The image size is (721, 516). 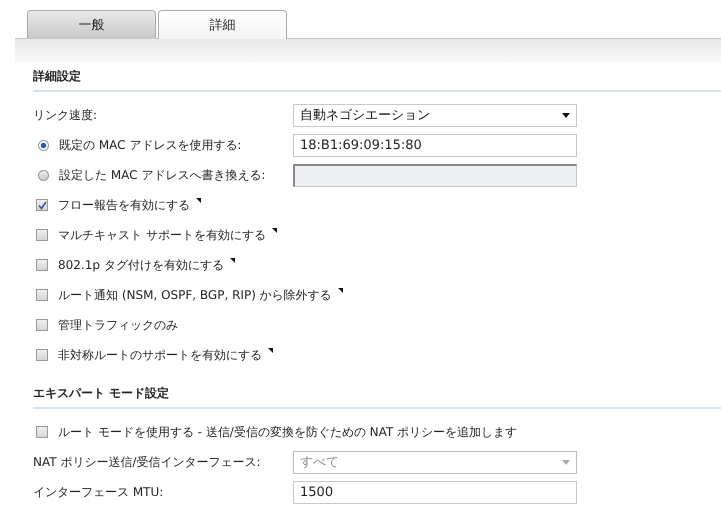 What do you see at coordinates (91, 24) in the screenshot?
I see `tab: 一般` at bounding box center [91, 24].